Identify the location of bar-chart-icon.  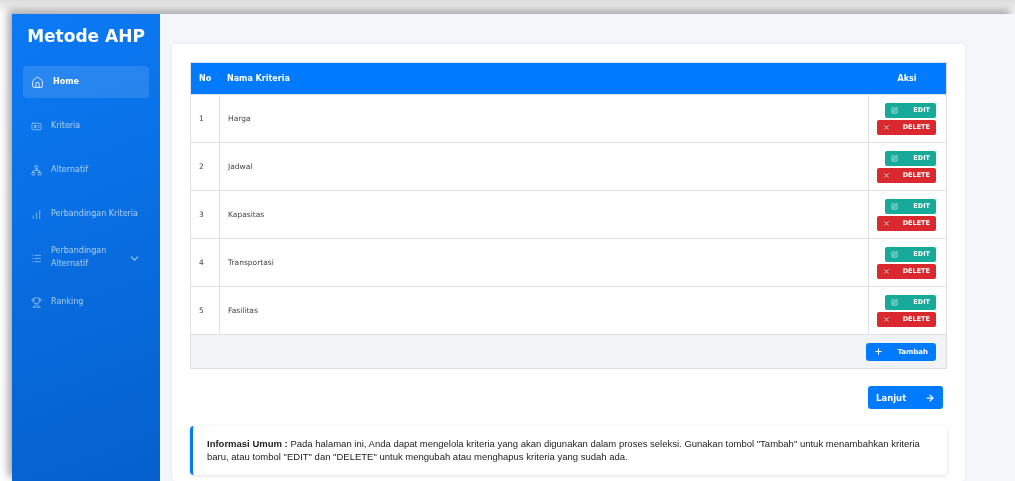
(36, 214).